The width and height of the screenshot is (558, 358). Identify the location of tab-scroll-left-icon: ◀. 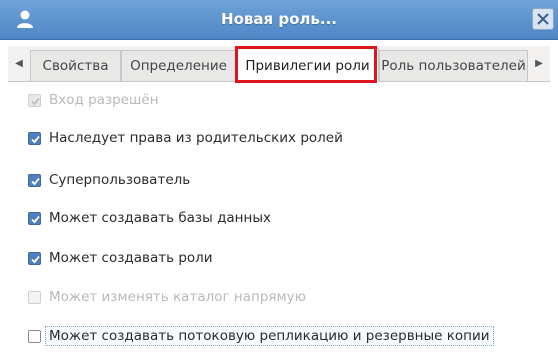
(19, 63).